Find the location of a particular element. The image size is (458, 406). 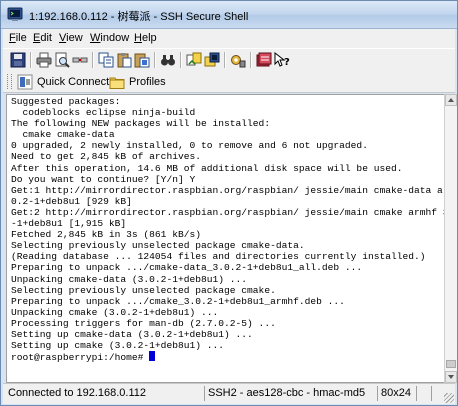

menu-bar: File Edit View Window Help is located at coordinates (229, 38).